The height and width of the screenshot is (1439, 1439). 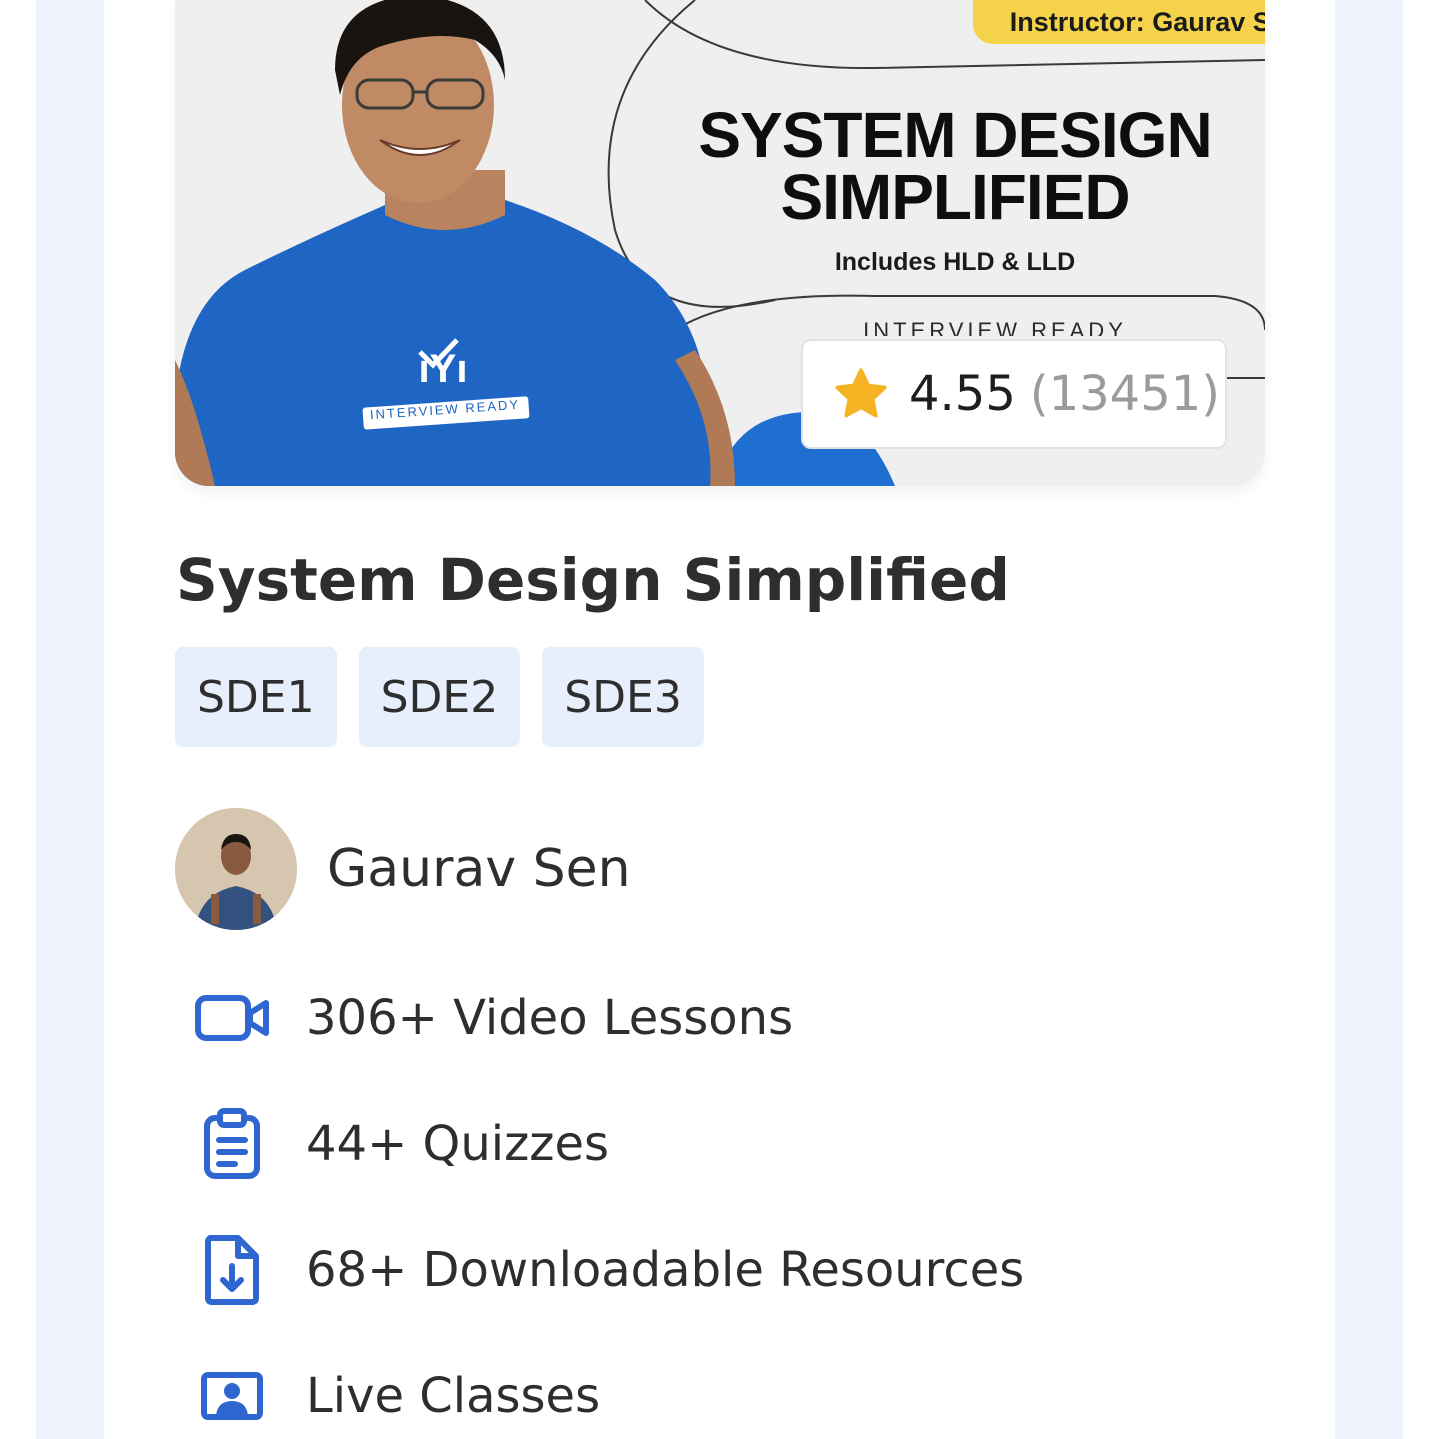 I want to click on instructor-row: Gaurav Sen, so click(x=403, y=869).